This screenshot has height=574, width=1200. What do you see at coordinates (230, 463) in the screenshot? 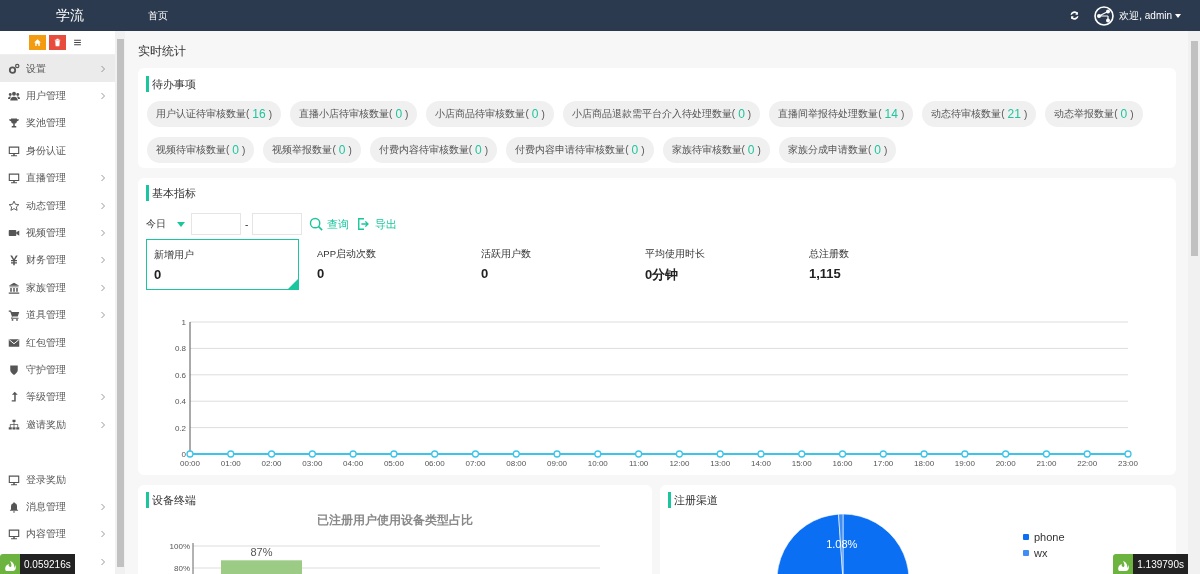
I see `axis-tick-label: 01:00` at bounding box center [230, 463].